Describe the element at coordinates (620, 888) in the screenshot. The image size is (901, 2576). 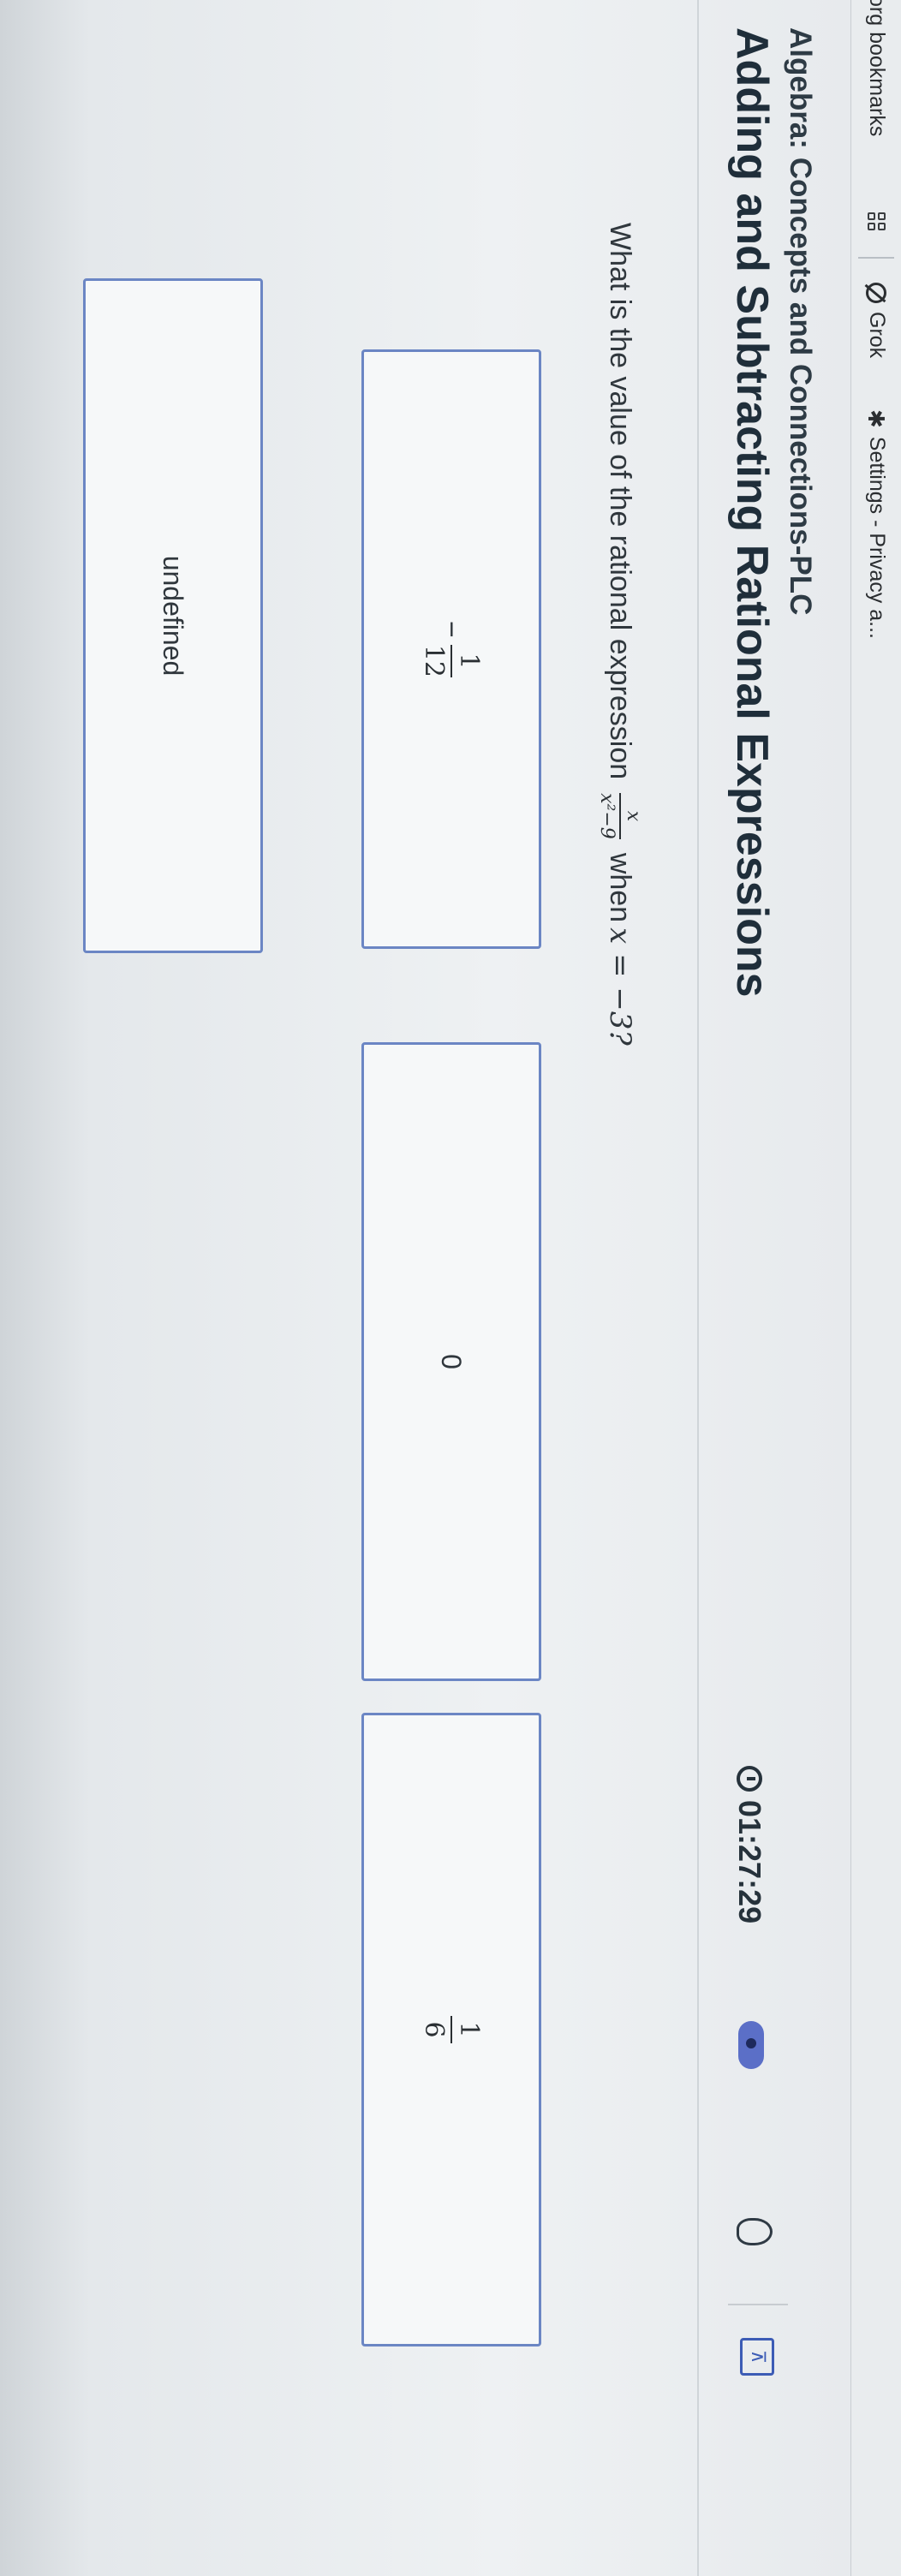
I see `question-middle: when` at that location.